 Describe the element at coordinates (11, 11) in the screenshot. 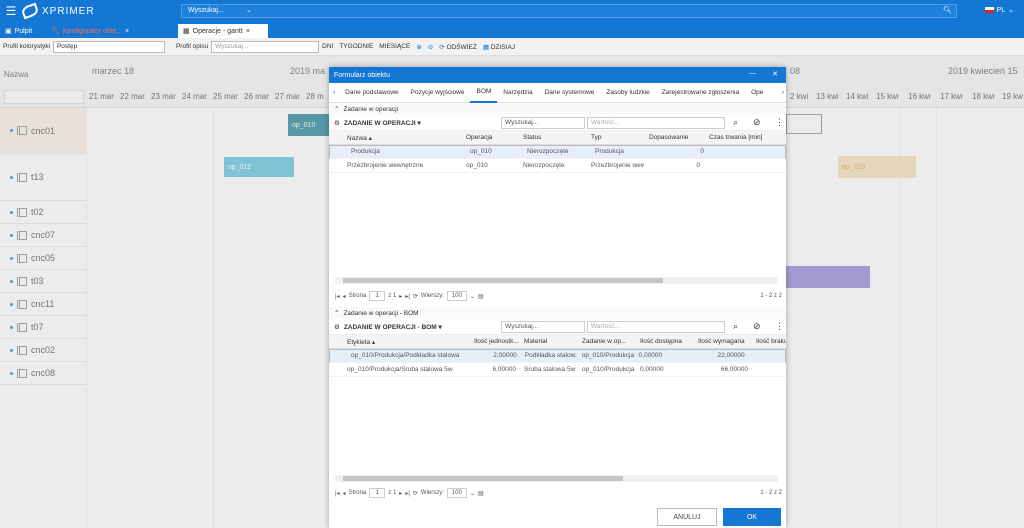

I see `menu-icon: ☰` at that location.